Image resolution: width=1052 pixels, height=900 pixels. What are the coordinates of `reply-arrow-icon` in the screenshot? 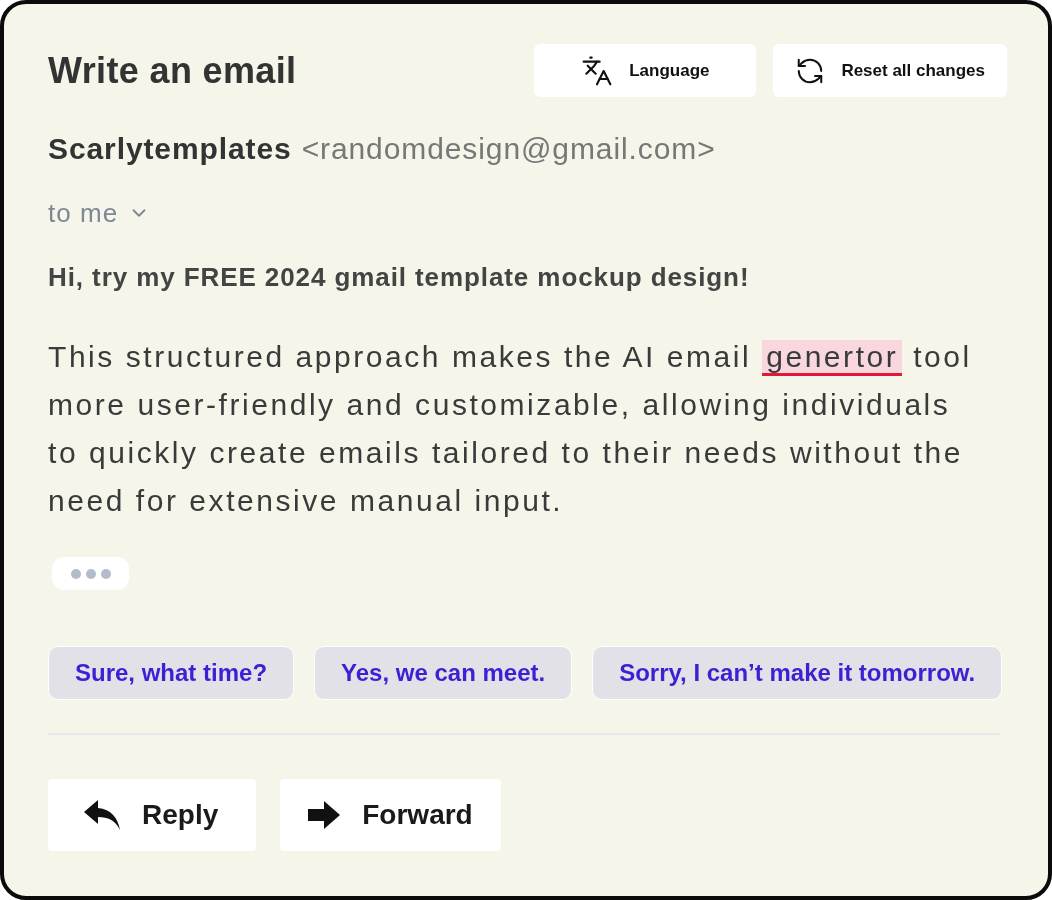 It's located at (102, 815).